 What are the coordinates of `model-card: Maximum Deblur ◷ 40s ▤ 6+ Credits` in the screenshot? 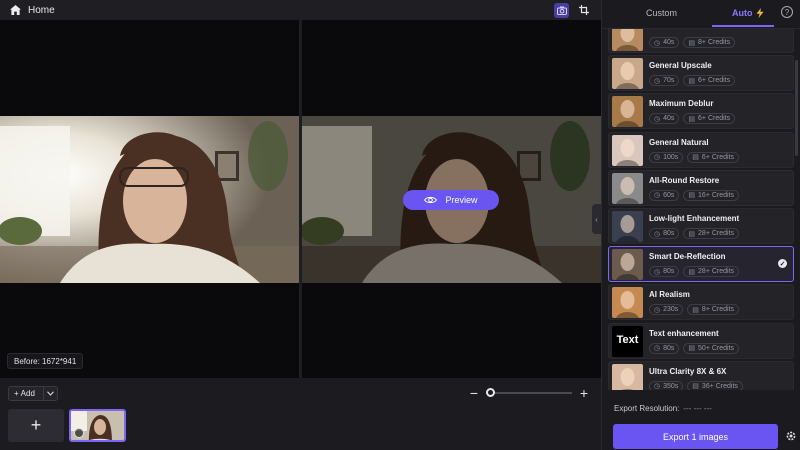 It's located at (701, 111).